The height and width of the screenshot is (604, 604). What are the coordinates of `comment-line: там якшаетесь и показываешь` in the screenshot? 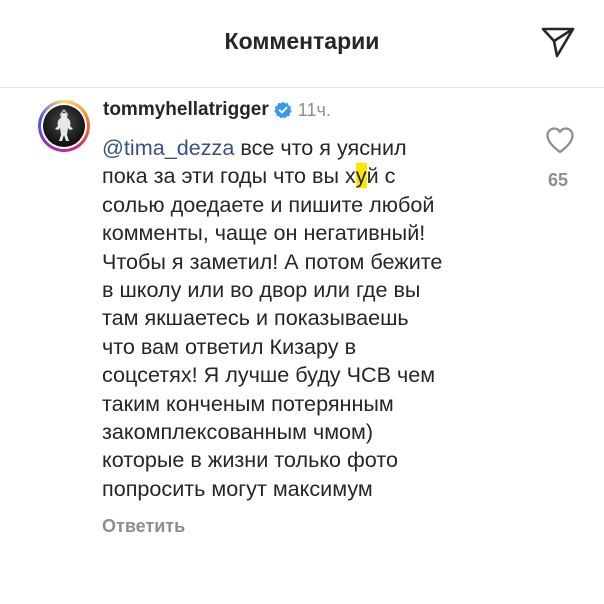 It's located at (255, 318).